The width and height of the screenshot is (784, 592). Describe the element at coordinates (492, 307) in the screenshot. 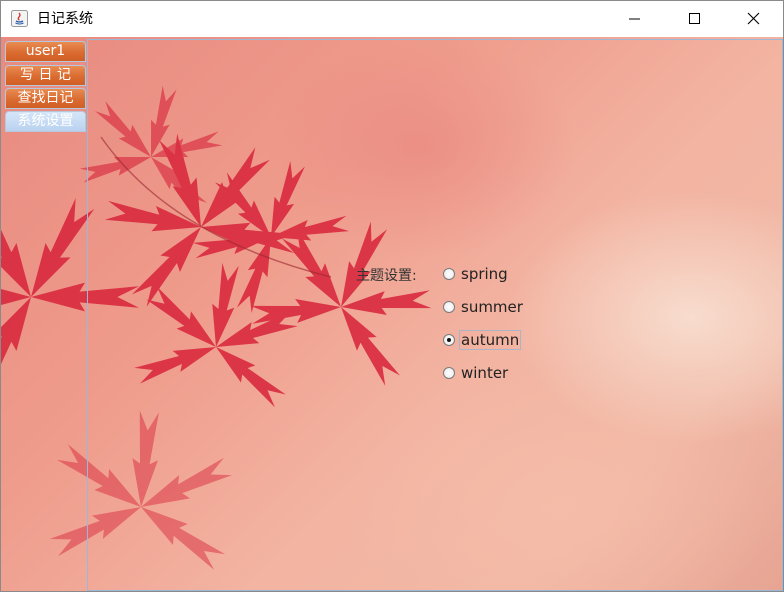

I see `radio-label: summer` at that location.